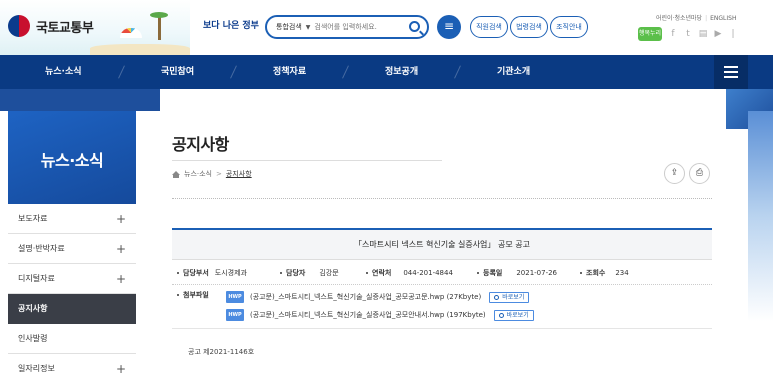 This screenshot has width=773, height=374. Describe the element at coordinates (36, 278) in the screenshot. I see `sidebar-item-label: 디지털자료` at that location.